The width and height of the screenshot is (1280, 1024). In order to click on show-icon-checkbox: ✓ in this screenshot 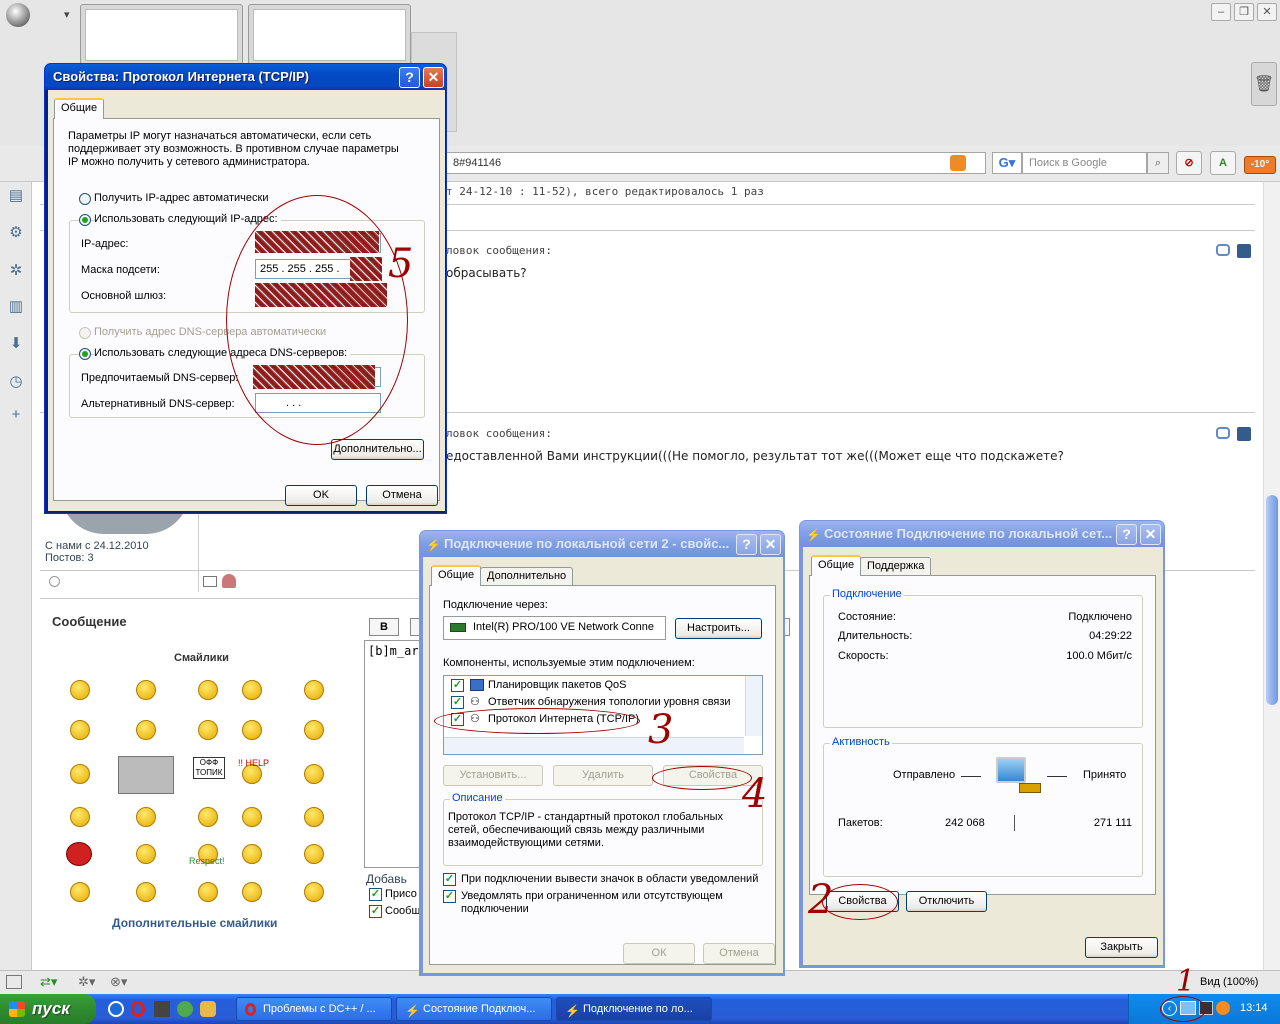, I will do `click(449, 879)`.